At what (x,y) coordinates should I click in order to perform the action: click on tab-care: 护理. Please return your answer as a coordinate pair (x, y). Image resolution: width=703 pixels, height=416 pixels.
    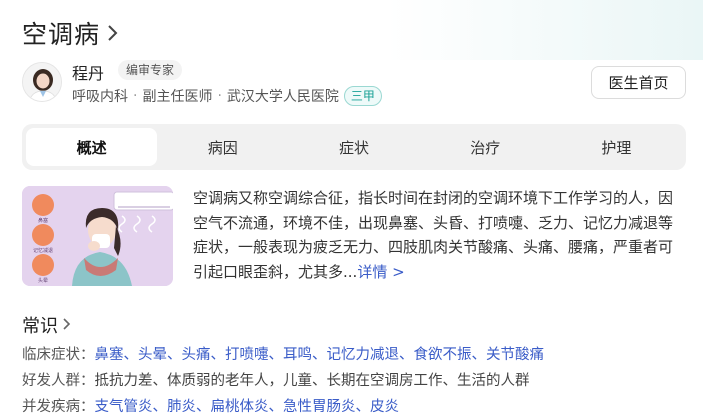
    Looking at the image, I should click on (616, 147).